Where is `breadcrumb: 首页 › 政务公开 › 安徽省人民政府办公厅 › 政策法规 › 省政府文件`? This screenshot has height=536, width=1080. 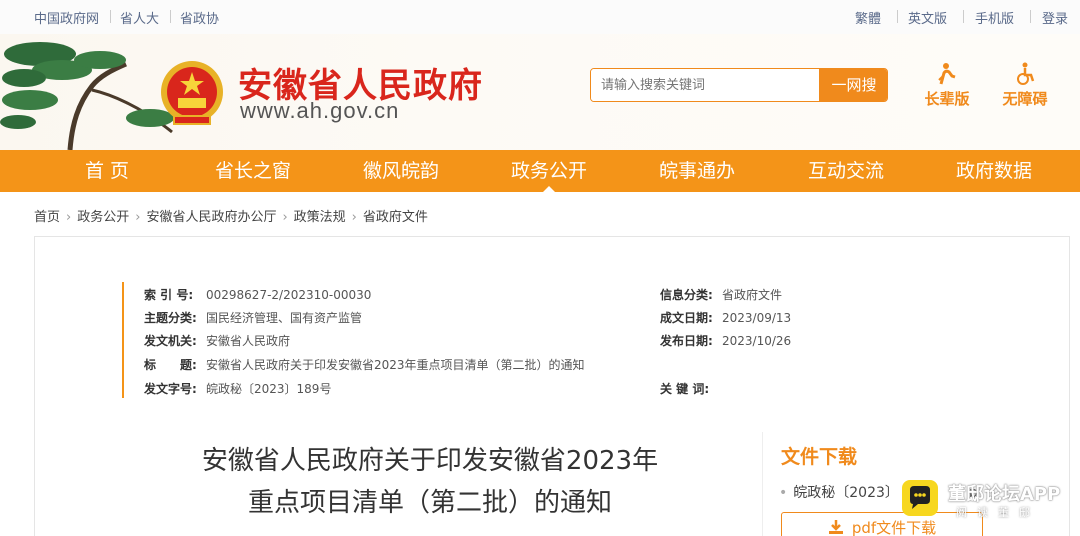 breadcrumb: 首页 › 政务公开 › 安徽省人民政府办公厅 › 政策法规 › 省政府文件 is located at coordinates (231, 215).